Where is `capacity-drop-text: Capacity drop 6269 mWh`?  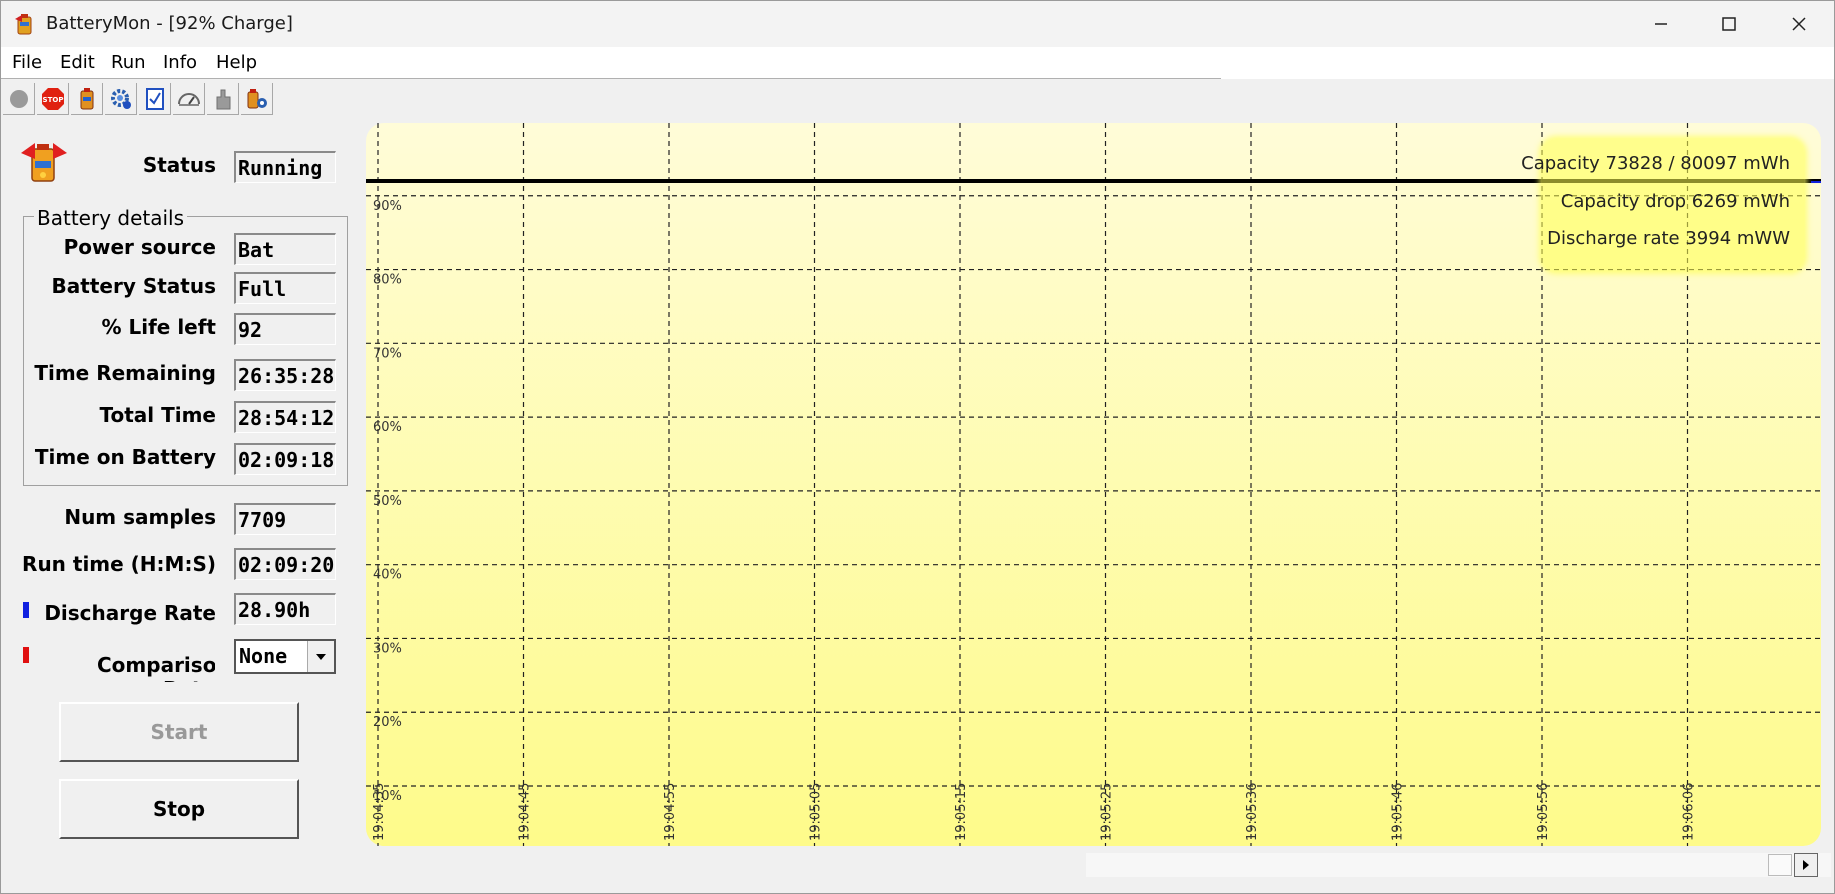 capacity-drop-text: Capacity drop 6269 mWh is located at coordinates (1675, 201).